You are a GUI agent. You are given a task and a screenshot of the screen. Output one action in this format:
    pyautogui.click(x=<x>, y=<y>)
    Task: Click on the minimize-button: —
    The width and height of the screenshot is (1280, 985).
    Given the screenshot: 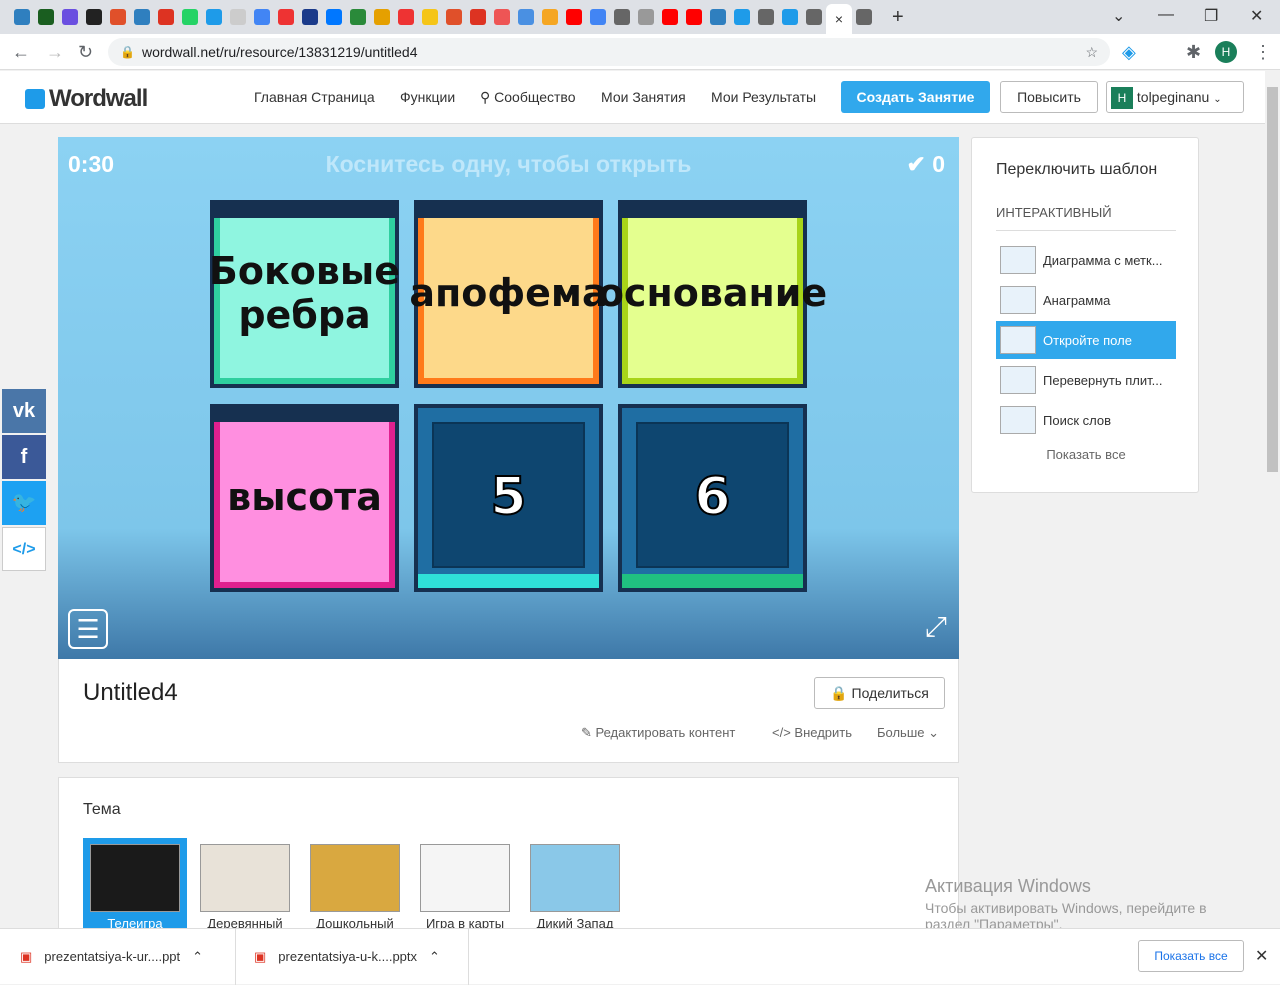 What is the action you would take?
    pyautogui.click(x=1166, y=15)
    